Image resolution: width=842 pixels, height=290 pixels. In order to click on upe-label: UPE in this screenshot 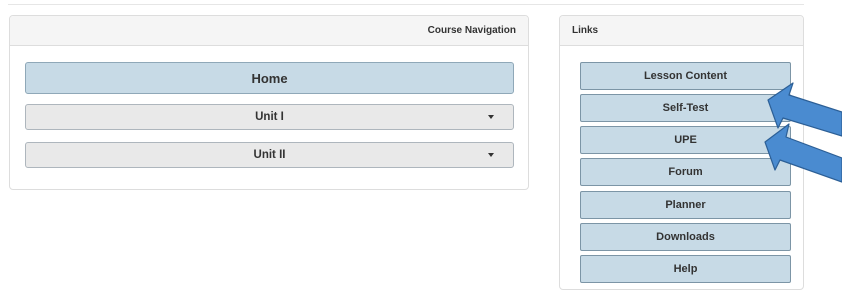, I will do `click(685, 140)`.